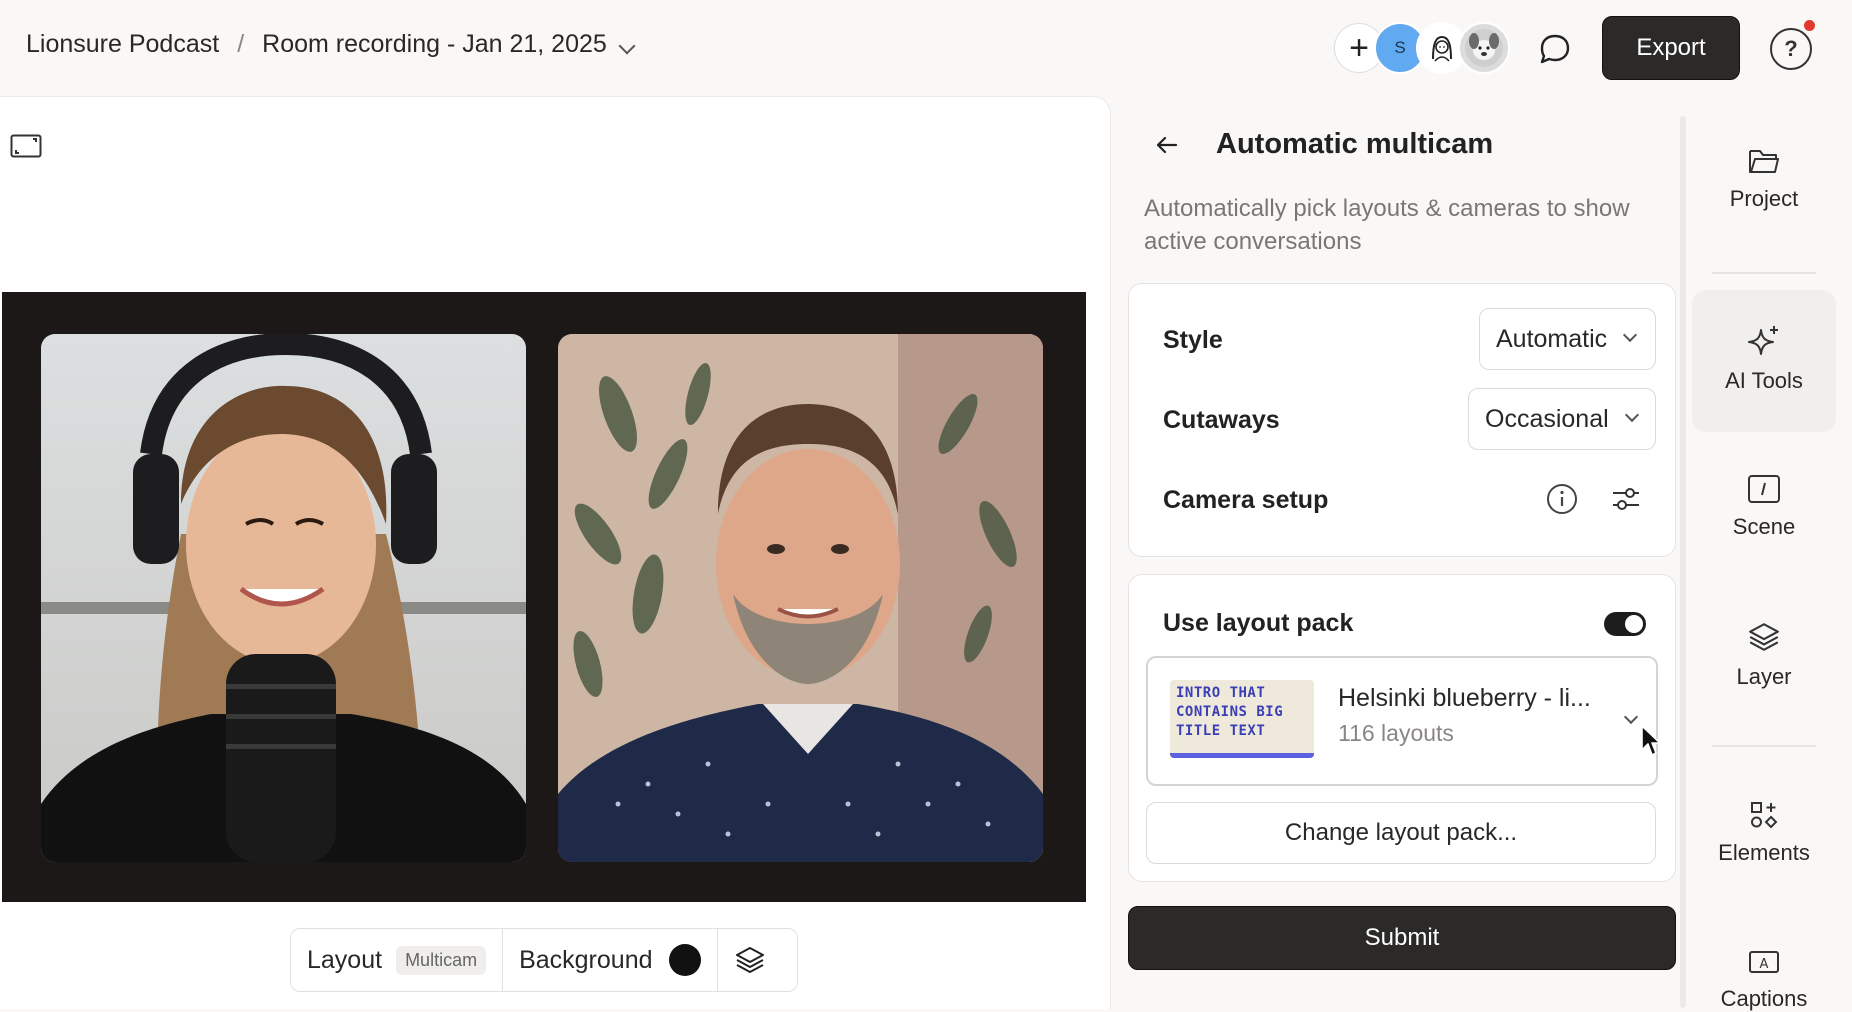 This screenshot has width=1852, height=1012. I want to click on layout-badge: Multicam, so click(441, 960).